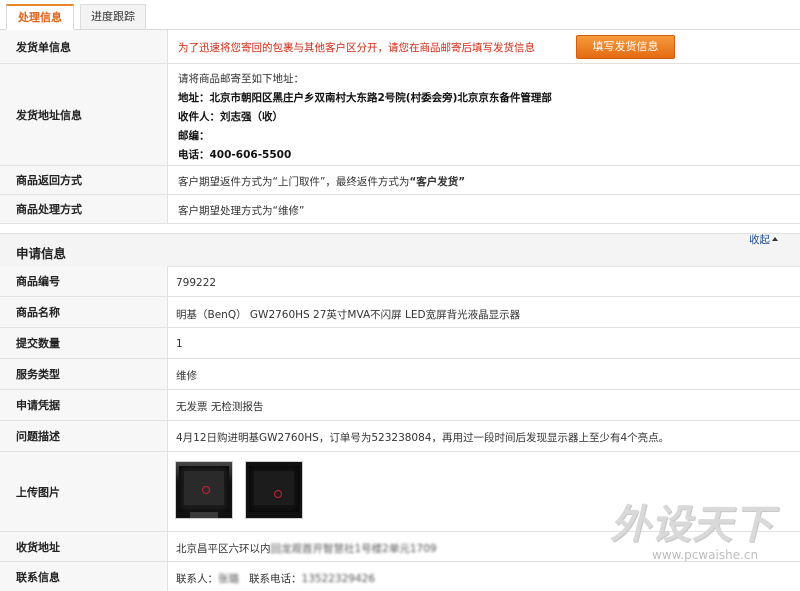  I want to click on tab-processing-info: 处理信息, so click(40, 17).